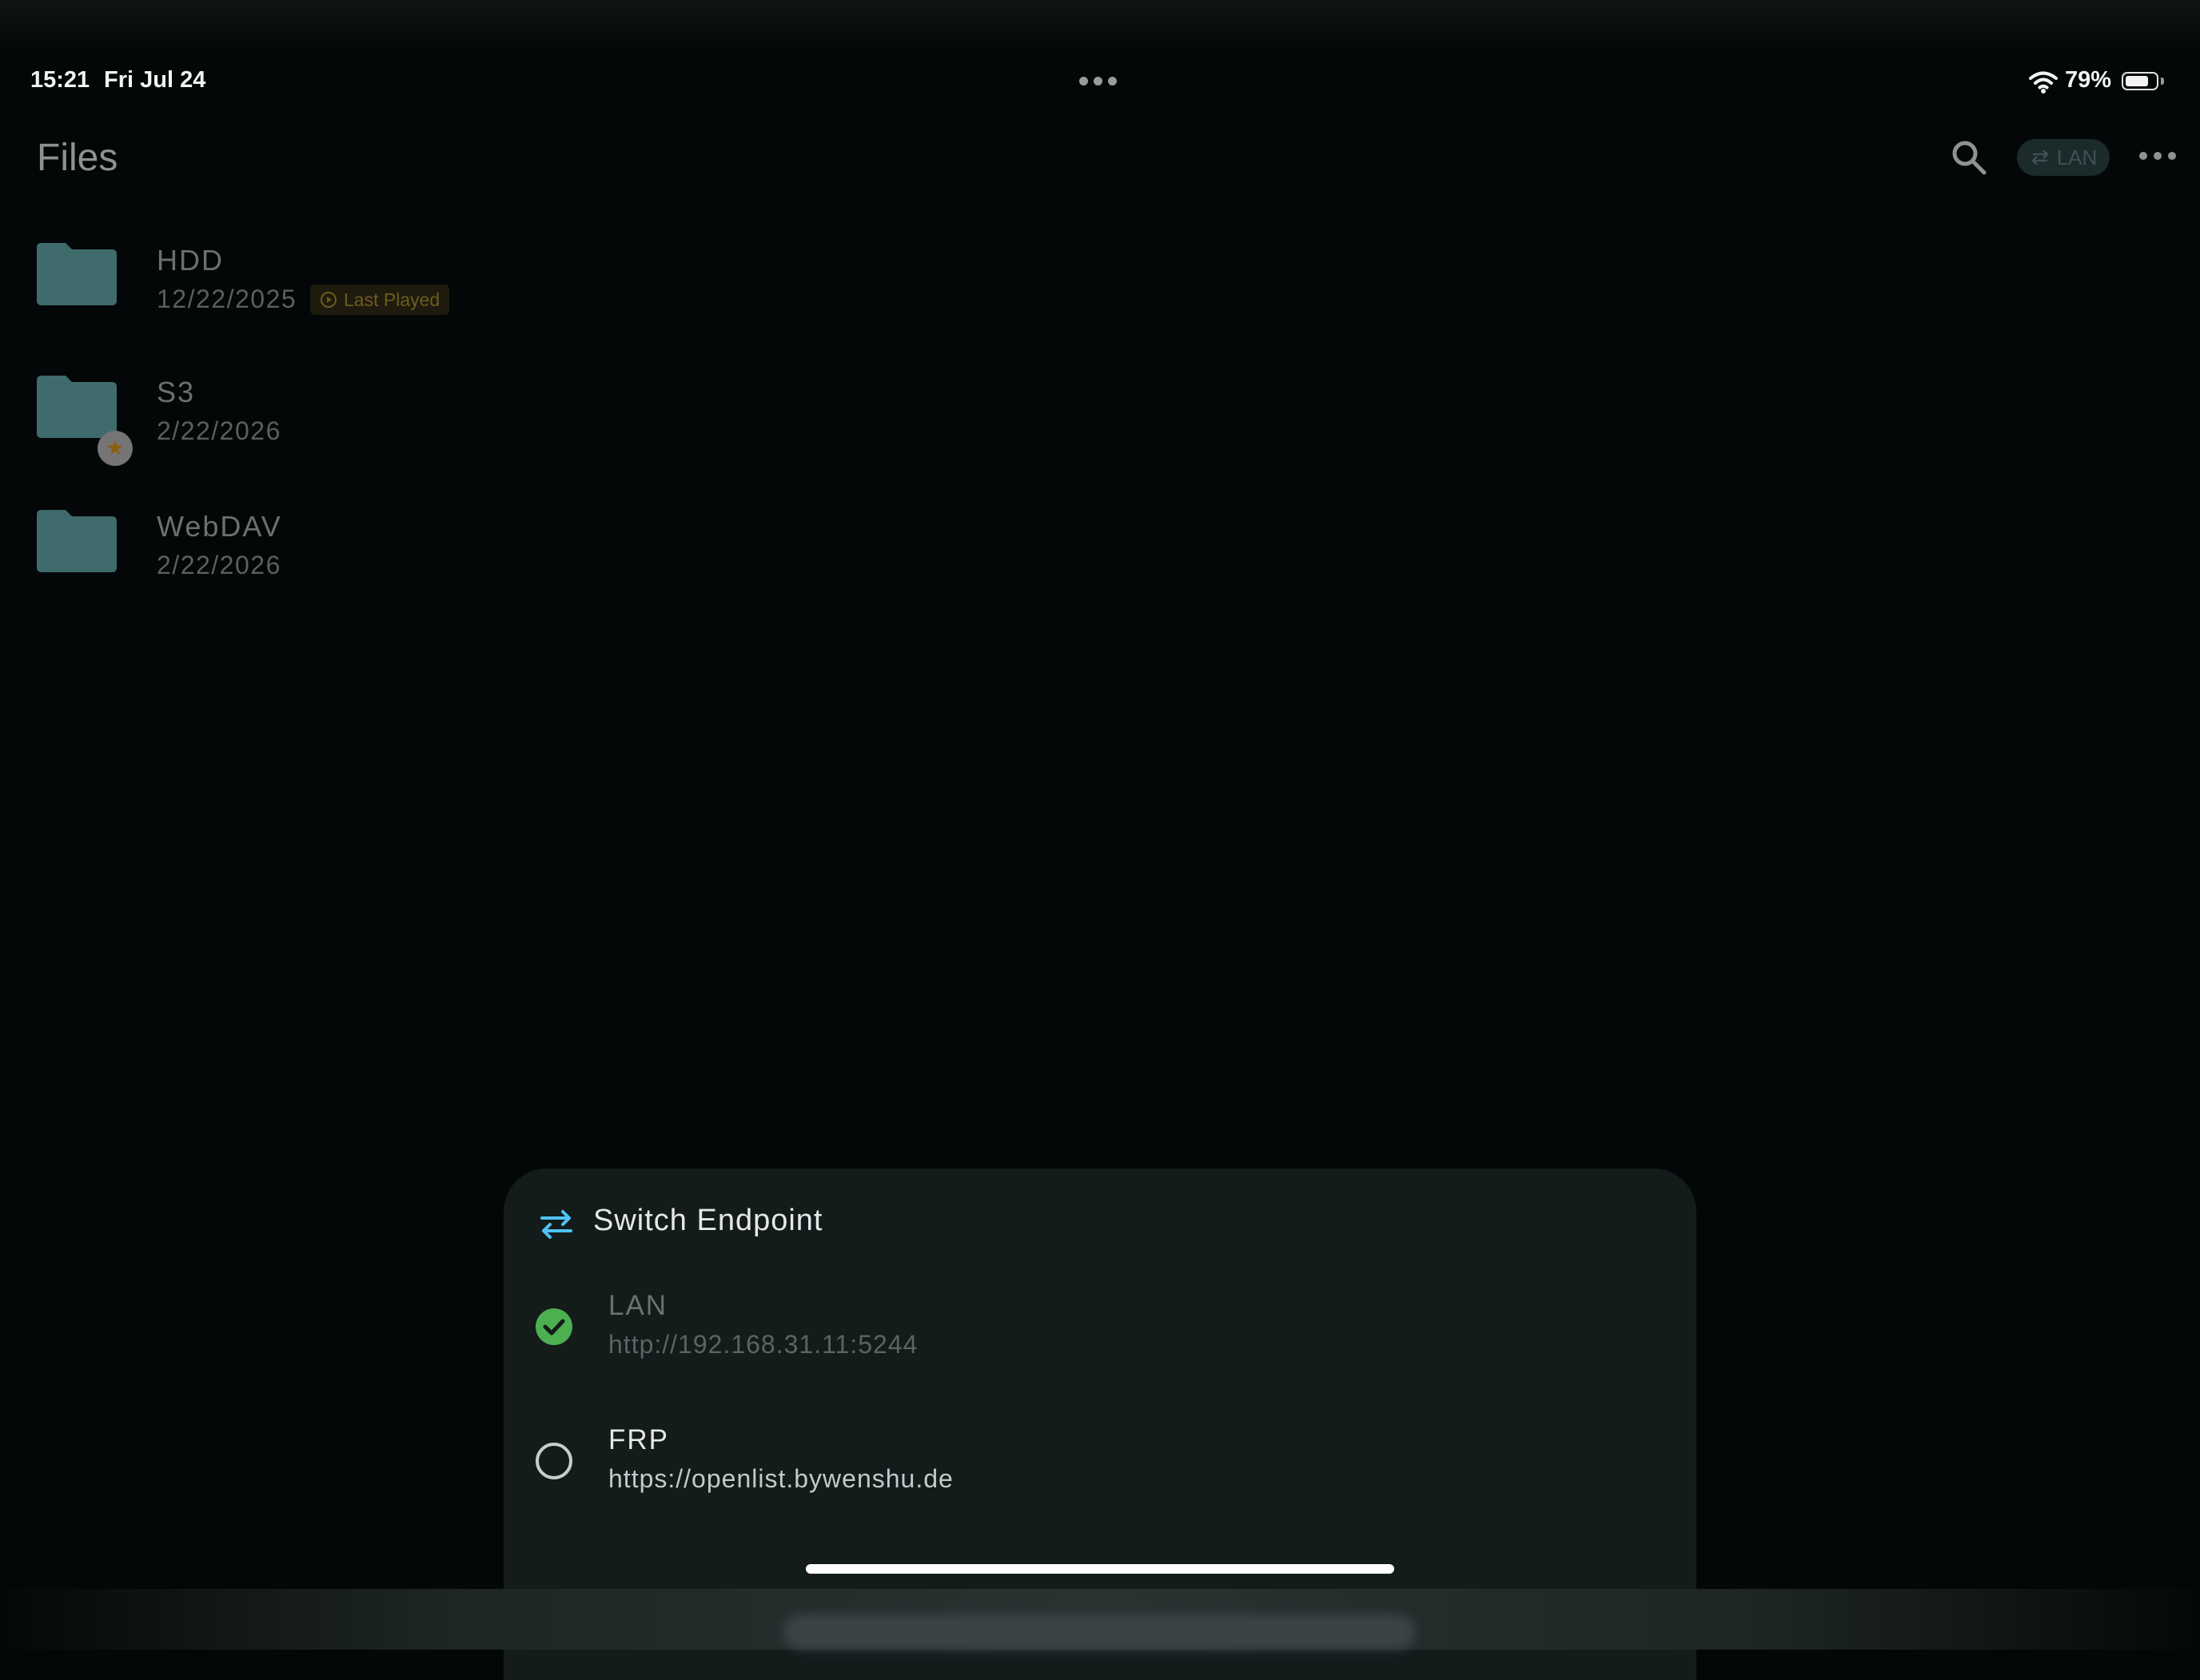  I want to click on sheet-title: Switch Endpoint, so click(708, 1220).